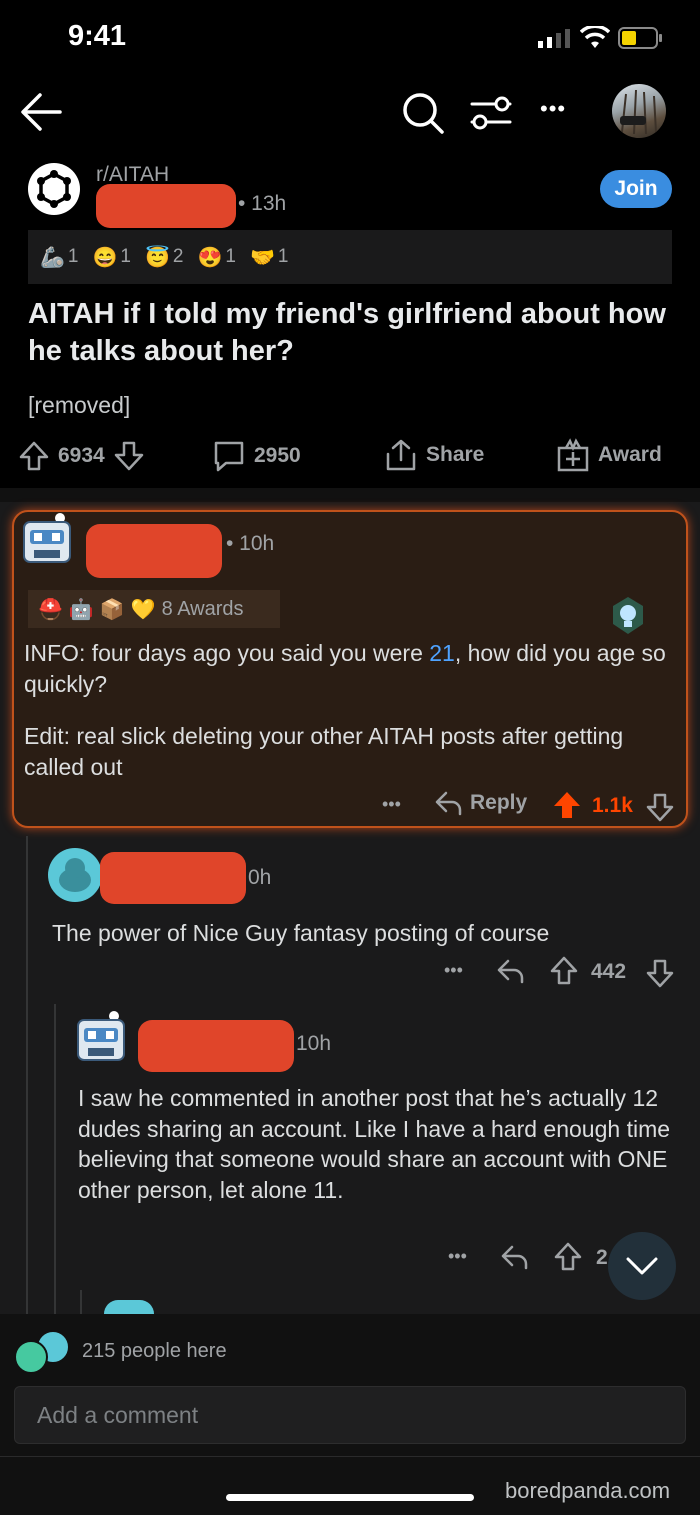 The image size is (700, 1515). I want to click on join-button: Join, so click(636, 189).